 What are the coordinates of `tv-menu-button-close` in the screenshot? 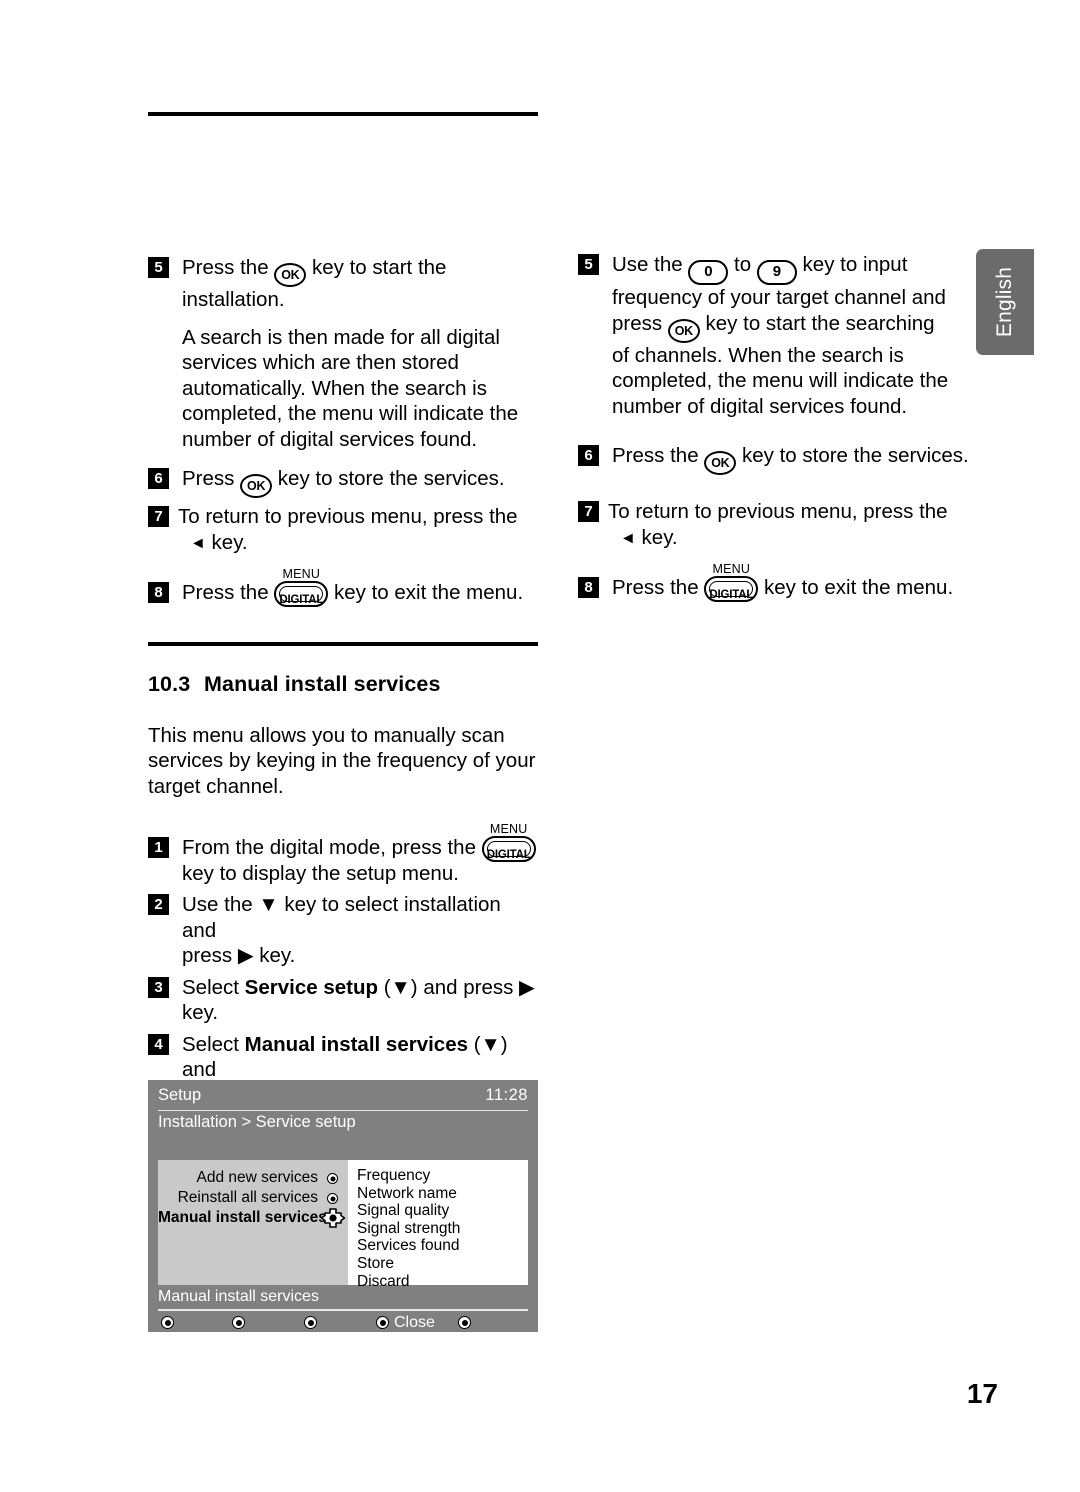 It's located at (382, 1322).